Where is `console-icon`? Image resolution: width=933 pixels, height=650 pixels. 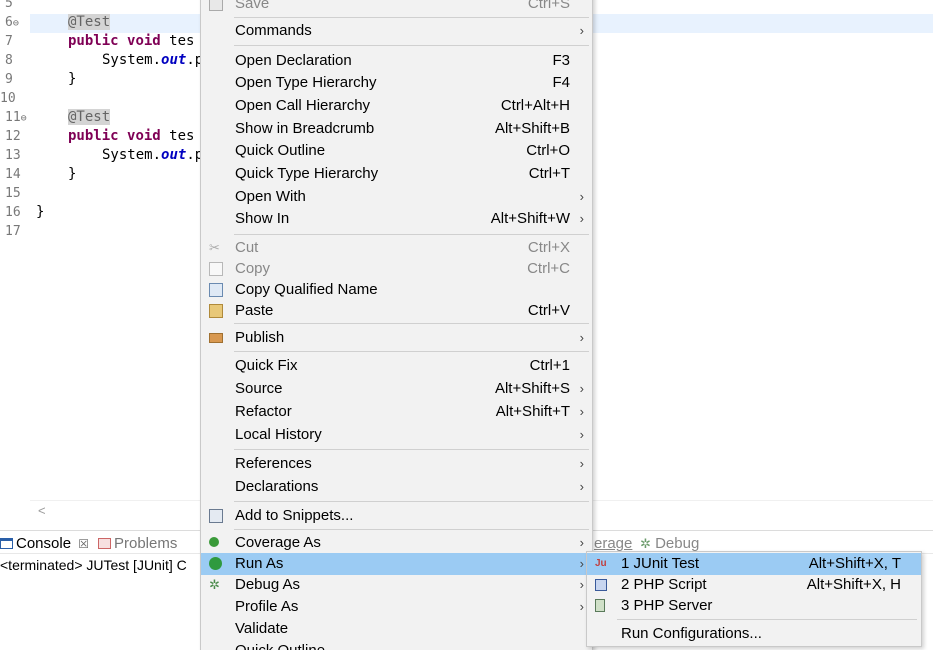
console-icon is located at coordinates (6, 543).